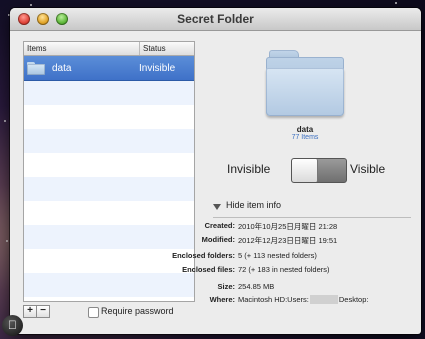 The image size is (425, 339). Describe the element at coordinates (36, 68) in the screenshot. I see `folder-icon` at that location.